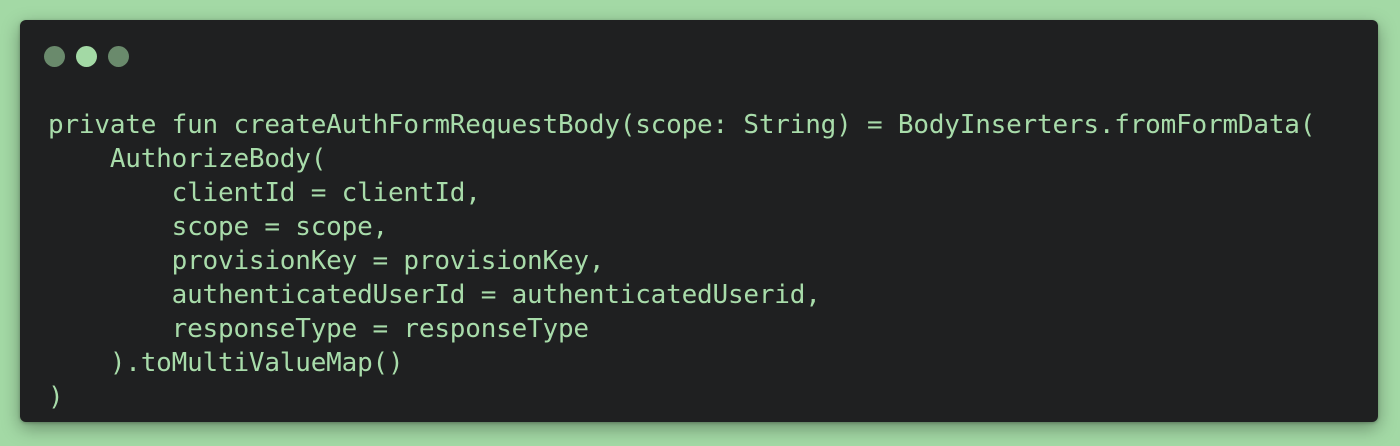 Image resolution: width=1400 pixels, height=446 pixels. What do you see at coordinates (218, 227) in the screenshot?
I see `code-line: scope = scope,` at bounding box center [218, 227].